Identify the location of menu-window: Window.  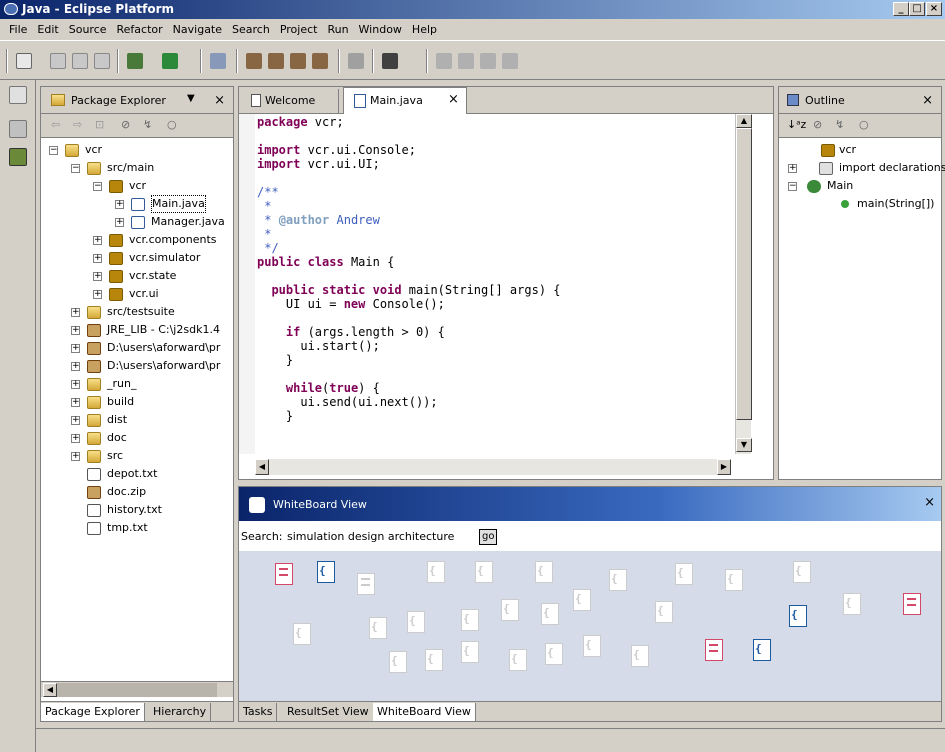
(380, 29).